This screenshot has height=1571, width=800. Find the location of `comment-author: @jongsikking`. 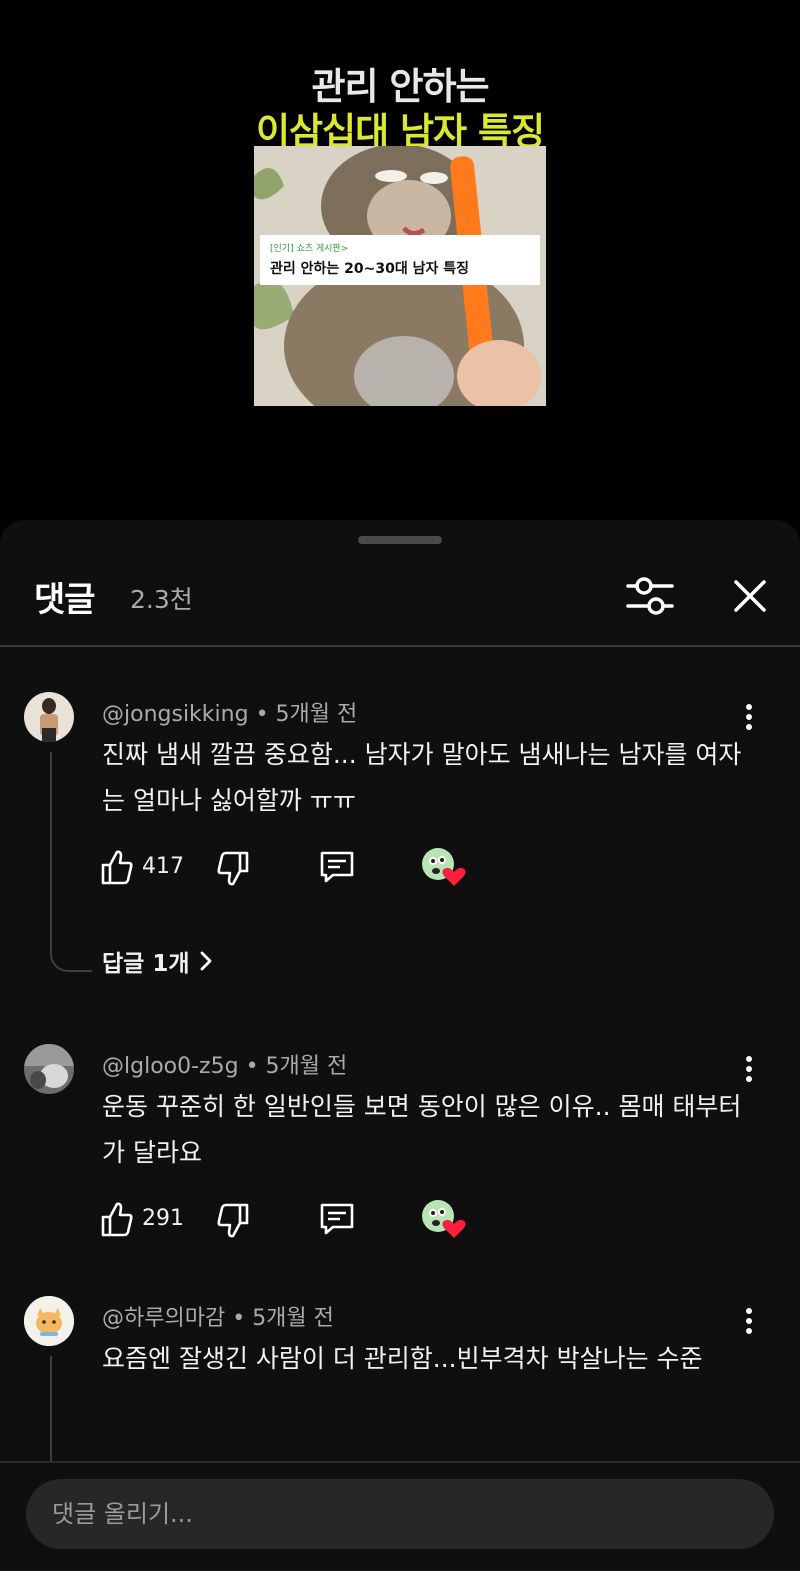

comment-author: @jongsikking is located at coordinates (175, 714).